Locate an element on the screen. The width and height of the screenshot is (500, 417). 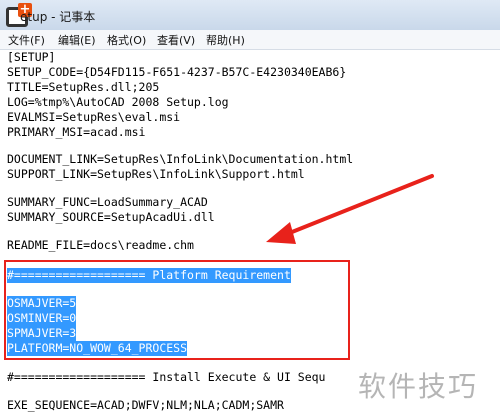
menu-help: 帮助(H) is located at coordinates (225, 40).